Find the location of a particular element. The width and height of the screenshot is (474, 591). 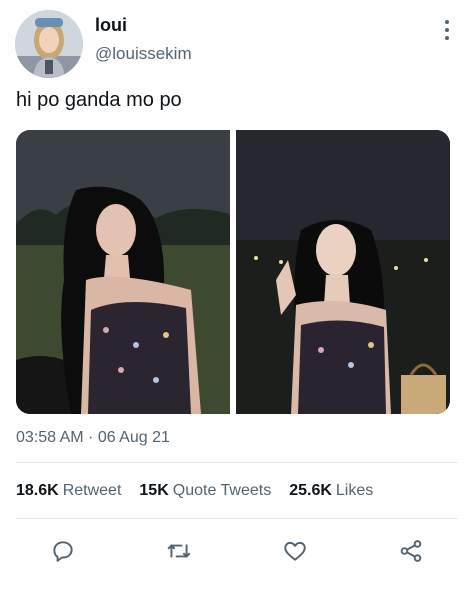

avatar is located at coordinates (49, 44).